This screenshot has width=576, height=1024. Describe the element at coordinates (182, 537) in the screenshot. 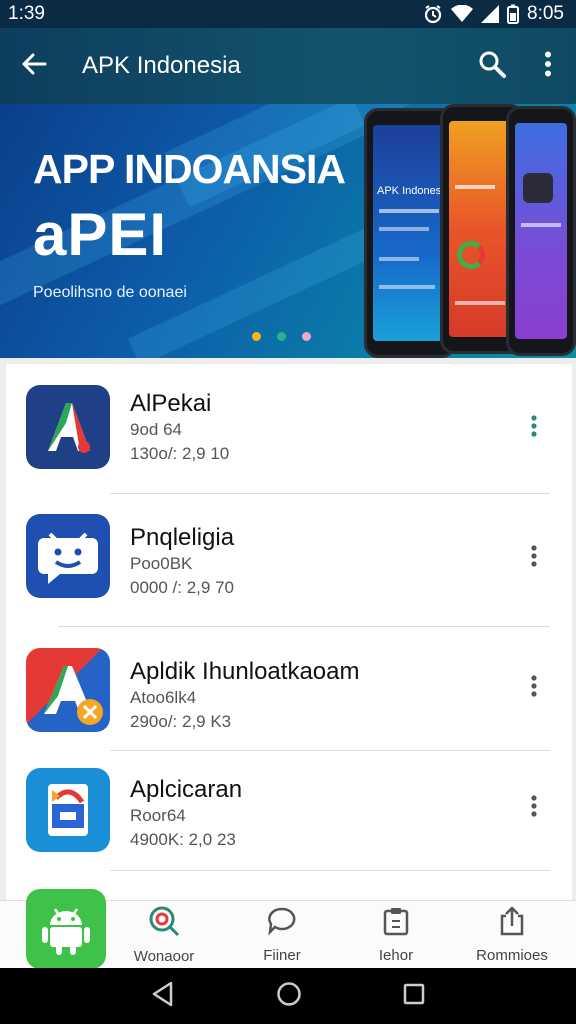

I see `app-name: Pnqleligia` at that location.